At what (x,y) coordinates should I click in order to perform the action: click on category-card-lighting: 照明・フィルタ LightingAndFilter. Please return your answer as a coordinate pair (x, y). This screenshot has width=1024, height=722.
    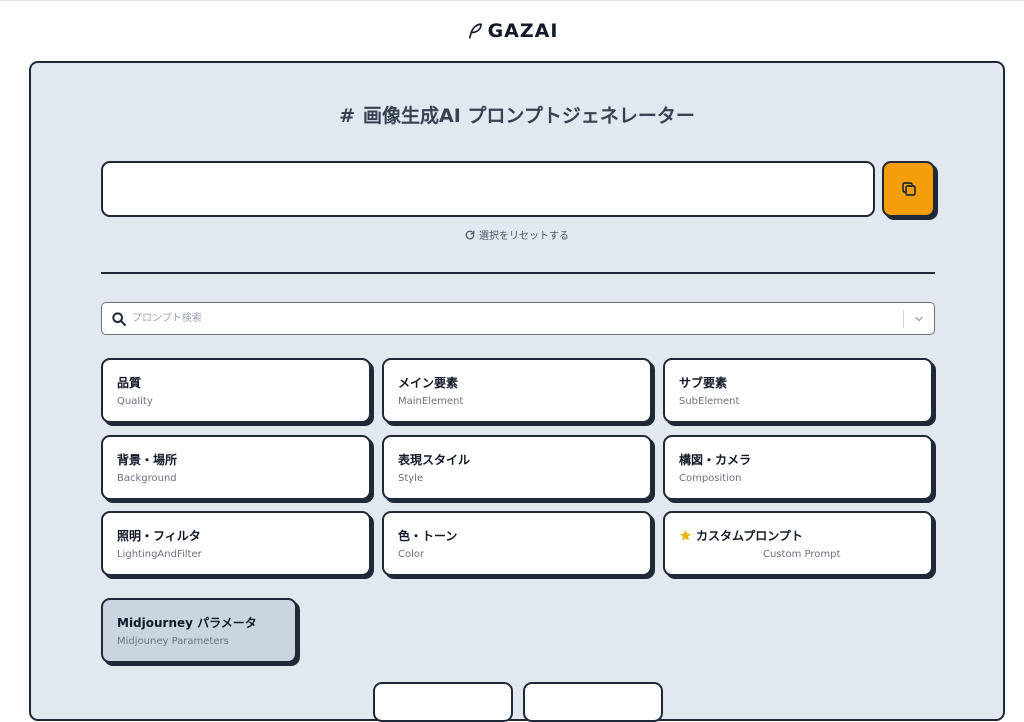
    Looking at the image, I should click on (236, 543).